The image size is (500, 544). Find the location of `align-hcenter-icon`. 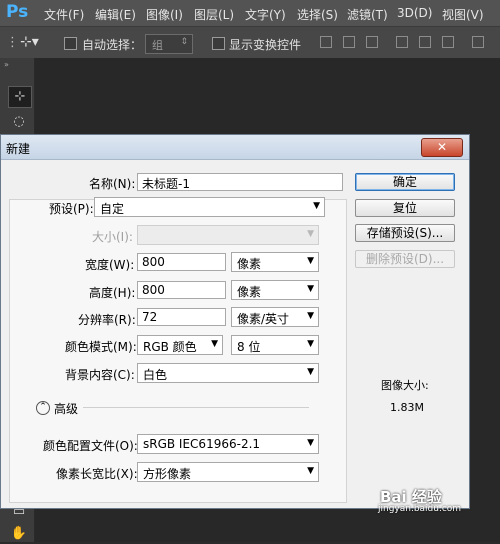

align-hcenter-icon is located at coordinates (425, 42).